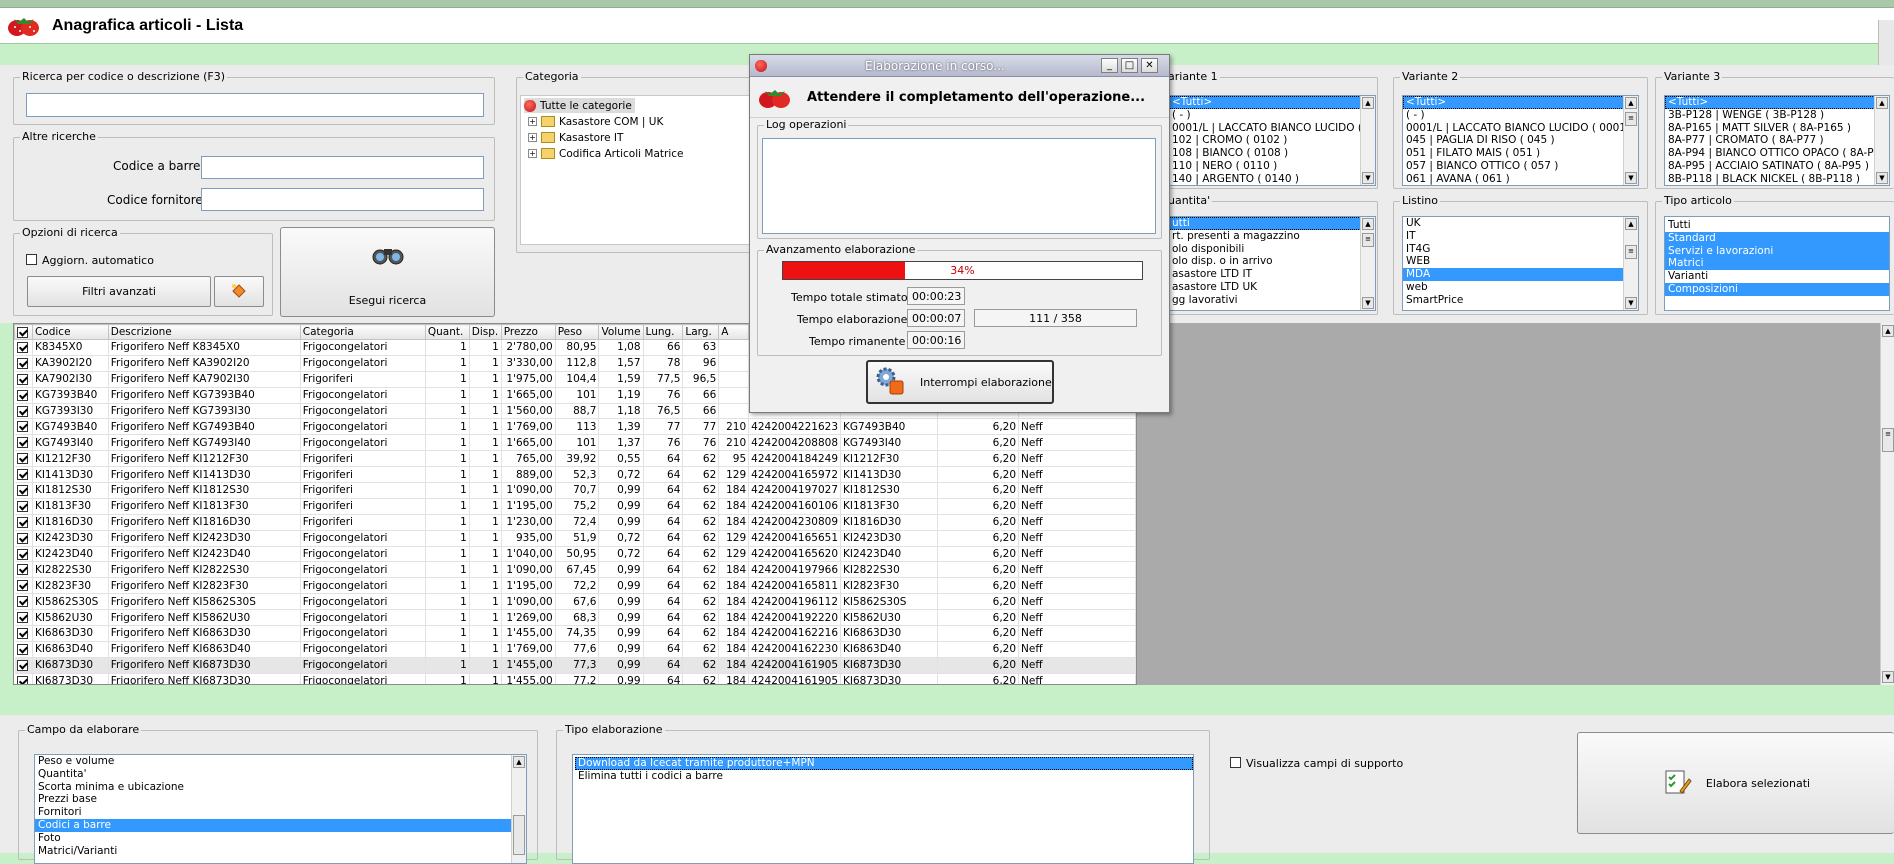 The width and height of the screenshot is (1894, 864). I want to click on list-item: asastore LTD UK, so click(1272, 287).